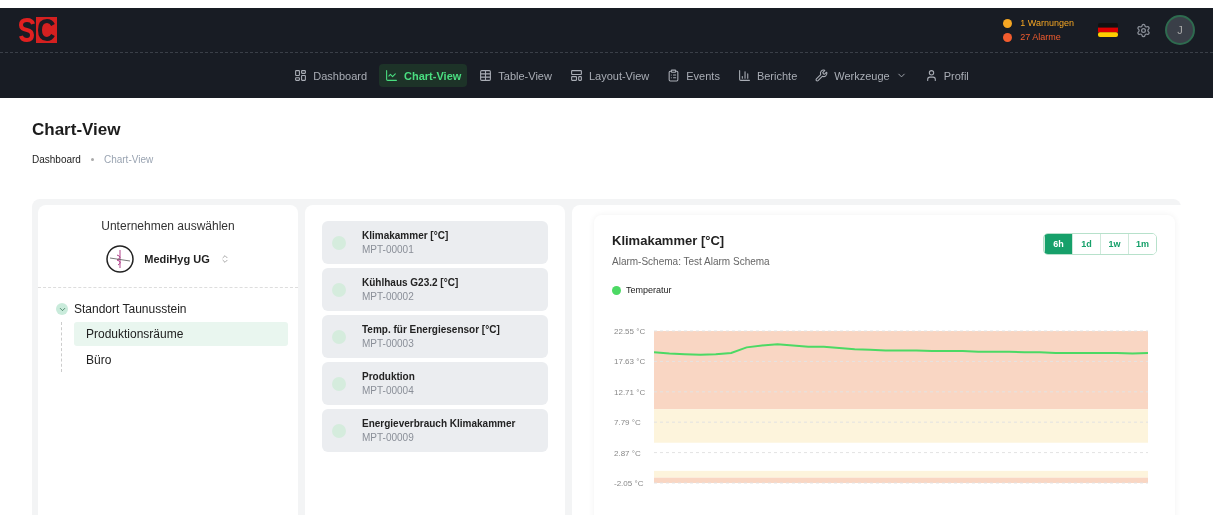 This screenshot has width=1213, height=515. Describe the element at coordinates (56, 159) in the screenshot. I see `breadcrumb-link: Dashboard` at that location.